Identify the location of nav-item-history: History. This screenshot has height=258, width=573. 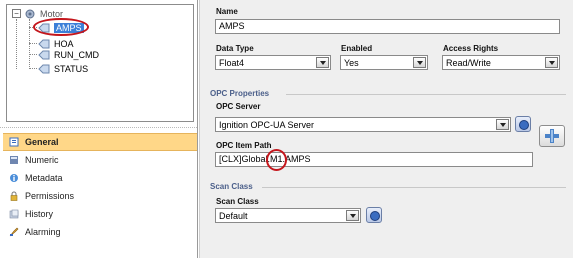
(100, 214).